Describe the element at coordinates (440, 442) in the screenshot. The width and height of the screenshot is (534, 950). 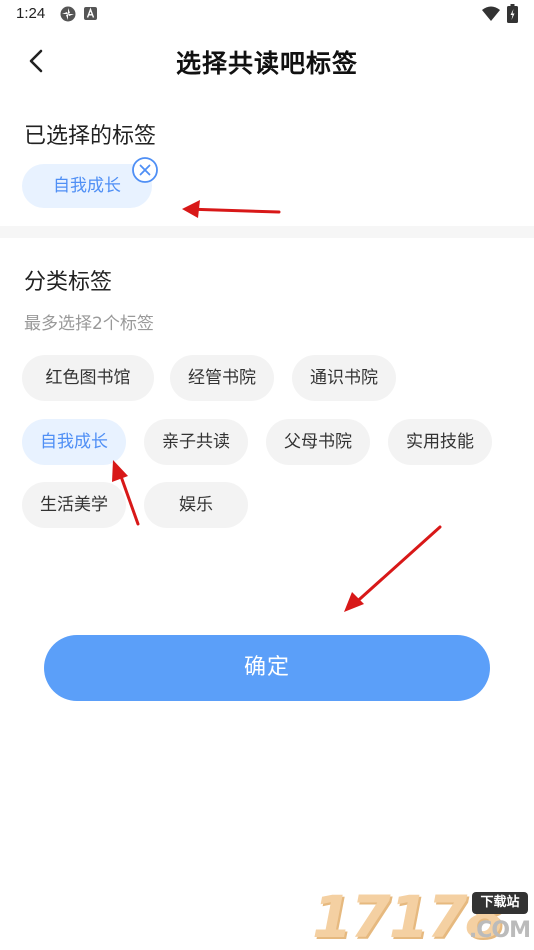
I see `tag-shiyong: 实用技能` at that location.